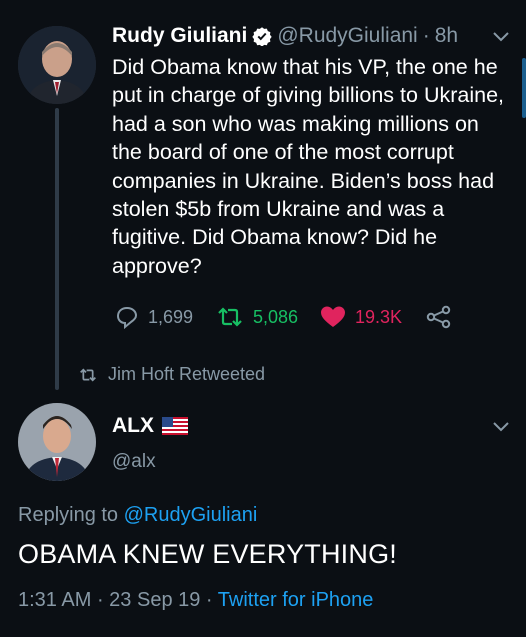 The height and width of the screenshot is (637, 526). What do you see at coordinates (276, 316) in the screenshot?
I see `retweet-count: 5,086` at bounding box center [276, 316].